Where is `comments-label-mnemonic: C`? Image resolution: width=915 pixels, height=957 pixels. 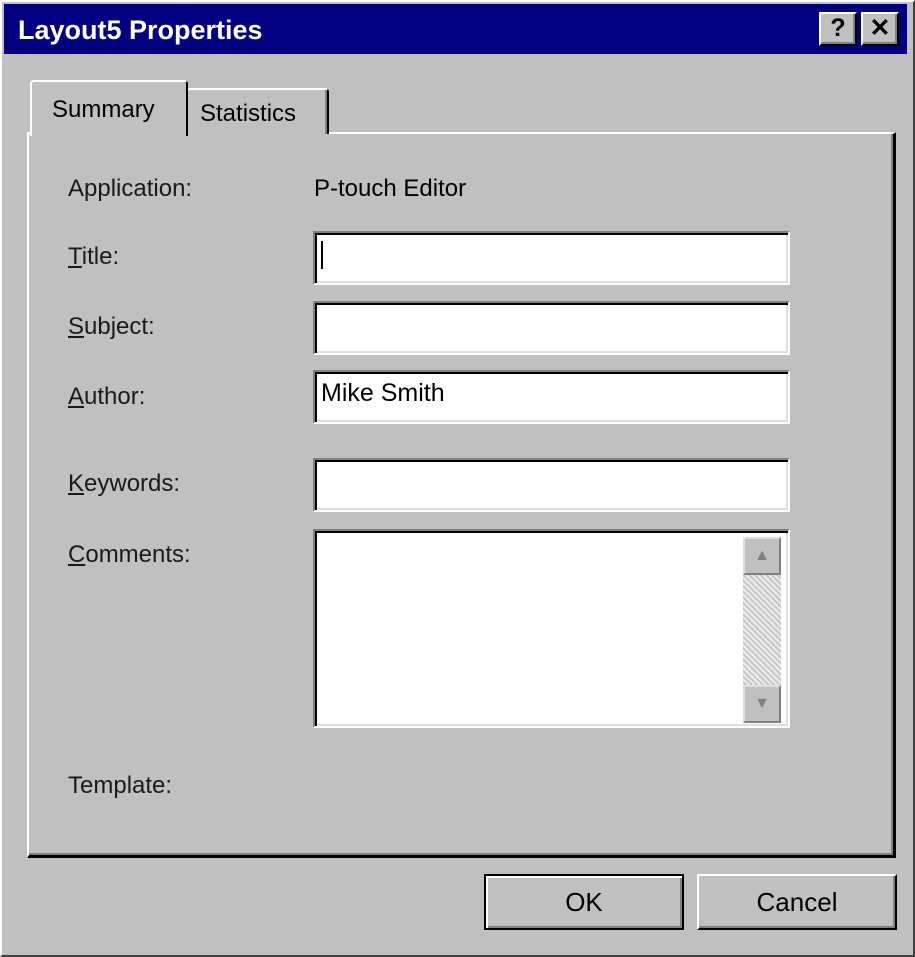 comments-label-mnemonic: C is located at coordinates (77, 554).